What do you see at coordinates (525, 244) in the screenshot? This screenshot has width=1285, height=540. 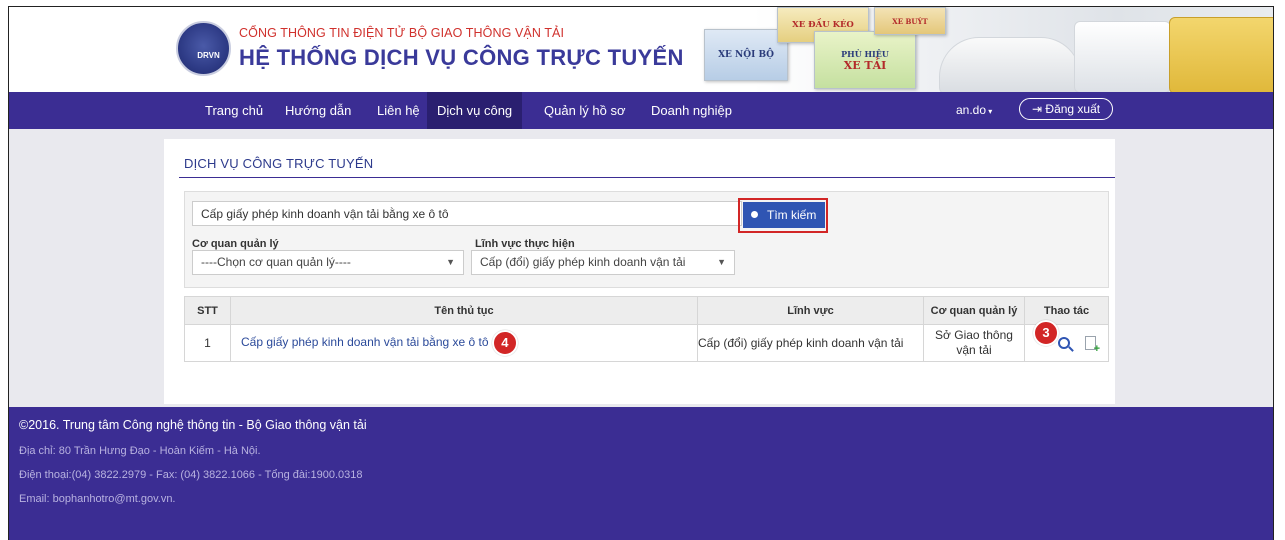 I see `field-label: Lĩnh vực thực hiện` at bounding box center [525, 244].